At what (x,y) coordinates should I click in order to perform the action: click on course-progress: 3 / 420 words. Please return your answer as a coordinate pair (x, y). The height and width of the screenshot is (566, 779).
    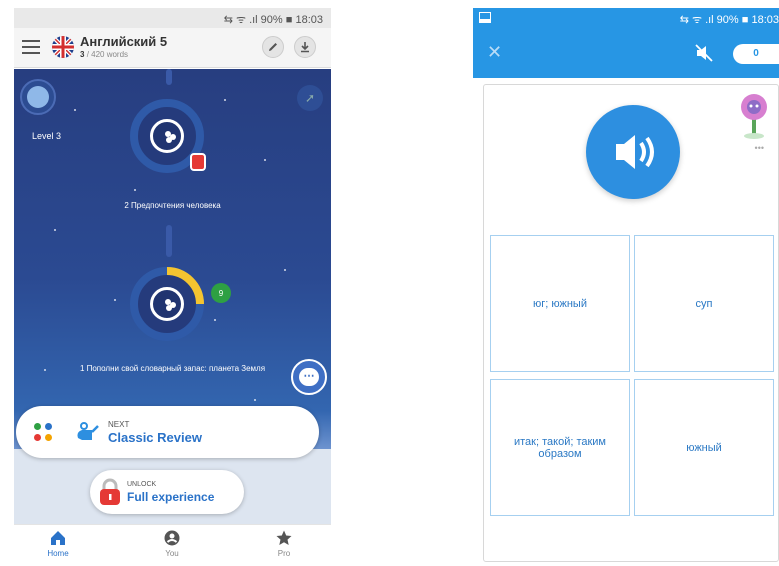
    Looking at the image, I should click on (104, 54).